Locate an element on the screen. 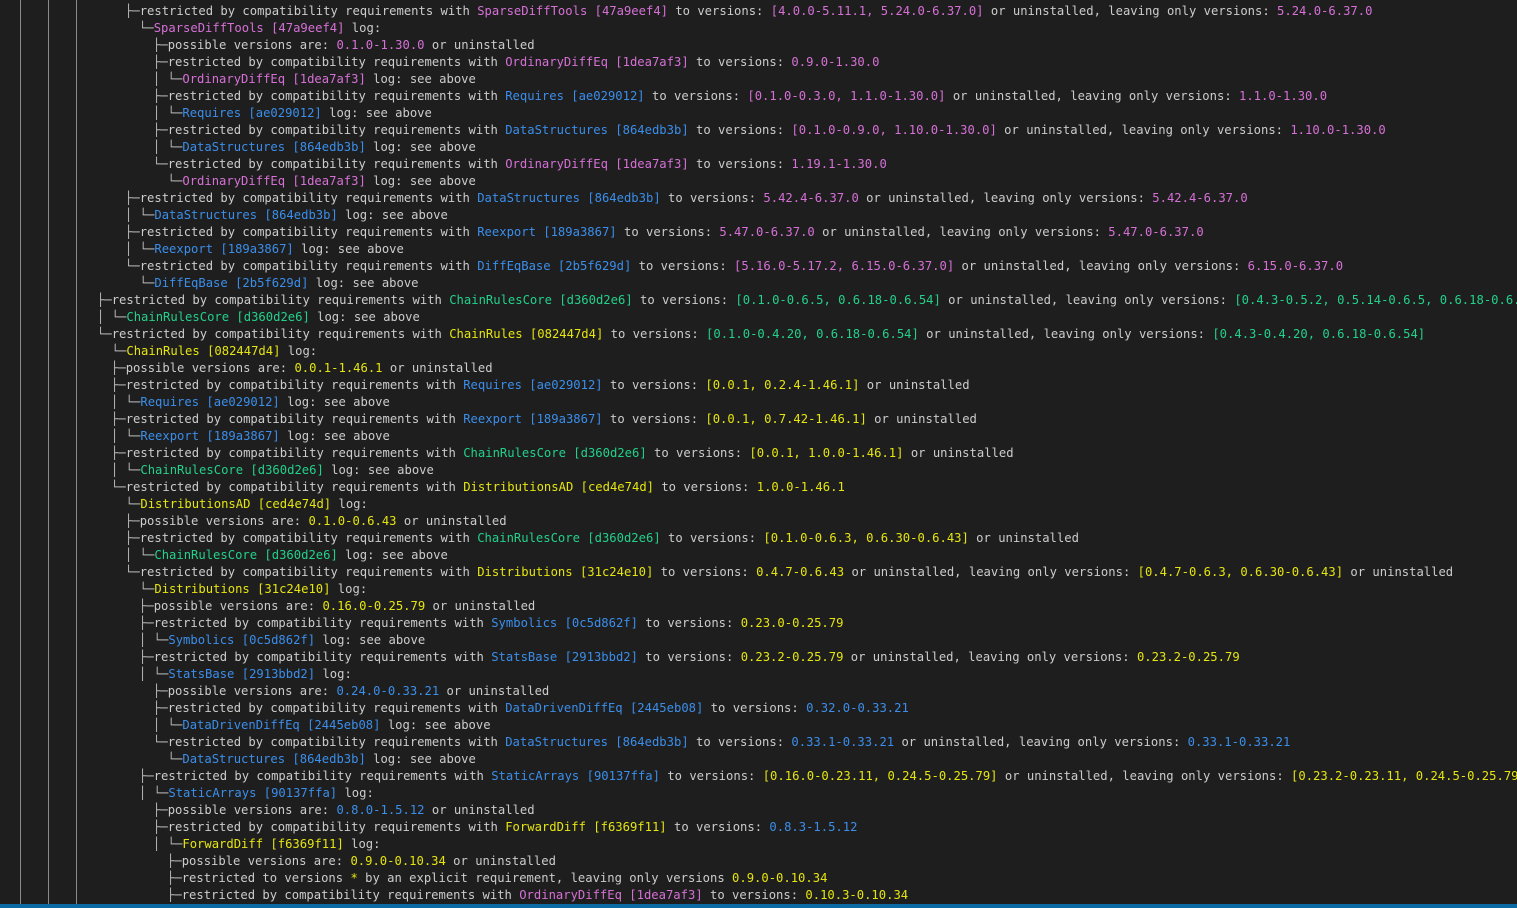  log-text-segment: 5.42.4-6.37.0 is located at coordinates (811, 198).